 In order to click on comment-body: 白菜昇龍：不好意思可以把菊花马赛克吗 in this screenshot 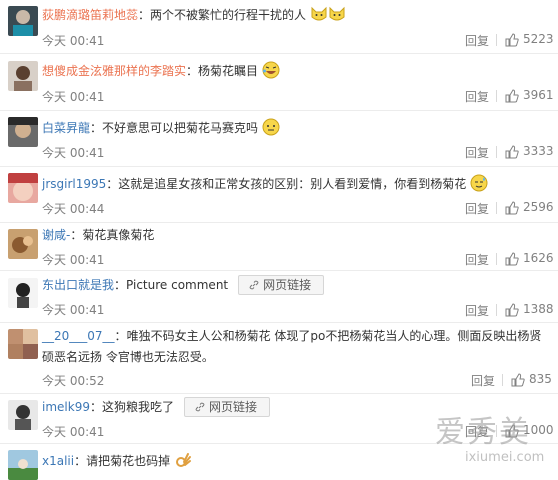, I will do `click(296, 128)`.